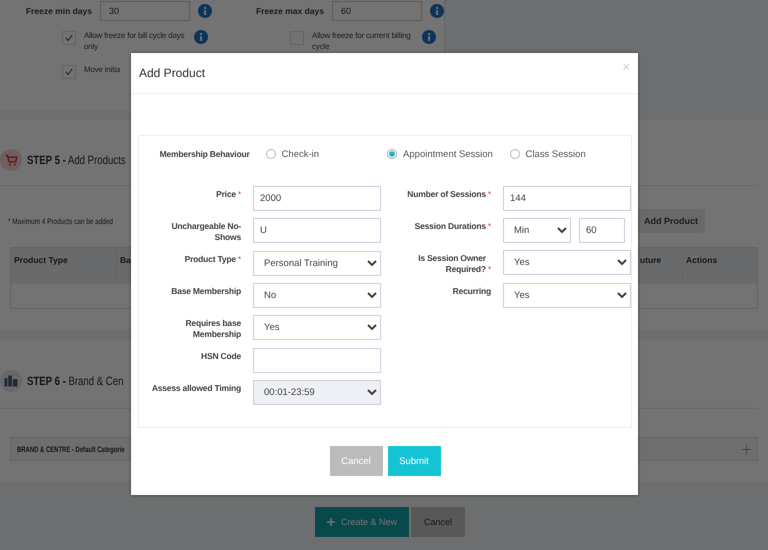  Describe the element at coordinates (471, 292) in the screenshot. I see `field-label: Recurring` at that location.